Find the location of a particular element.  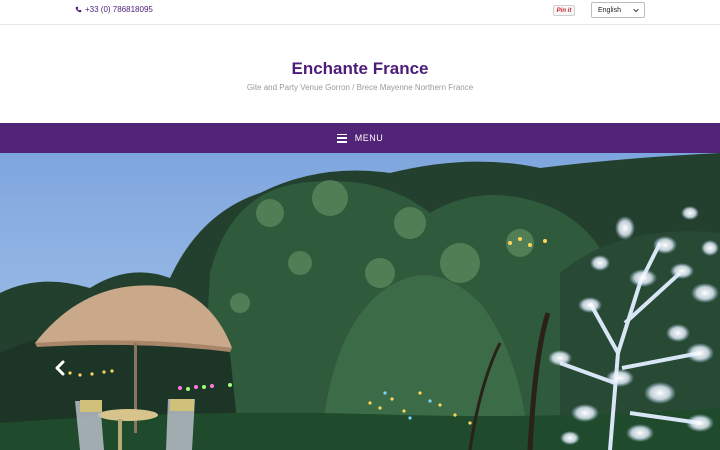

pinterest-pin-button: Pin it is located at coordinates (564, 10).